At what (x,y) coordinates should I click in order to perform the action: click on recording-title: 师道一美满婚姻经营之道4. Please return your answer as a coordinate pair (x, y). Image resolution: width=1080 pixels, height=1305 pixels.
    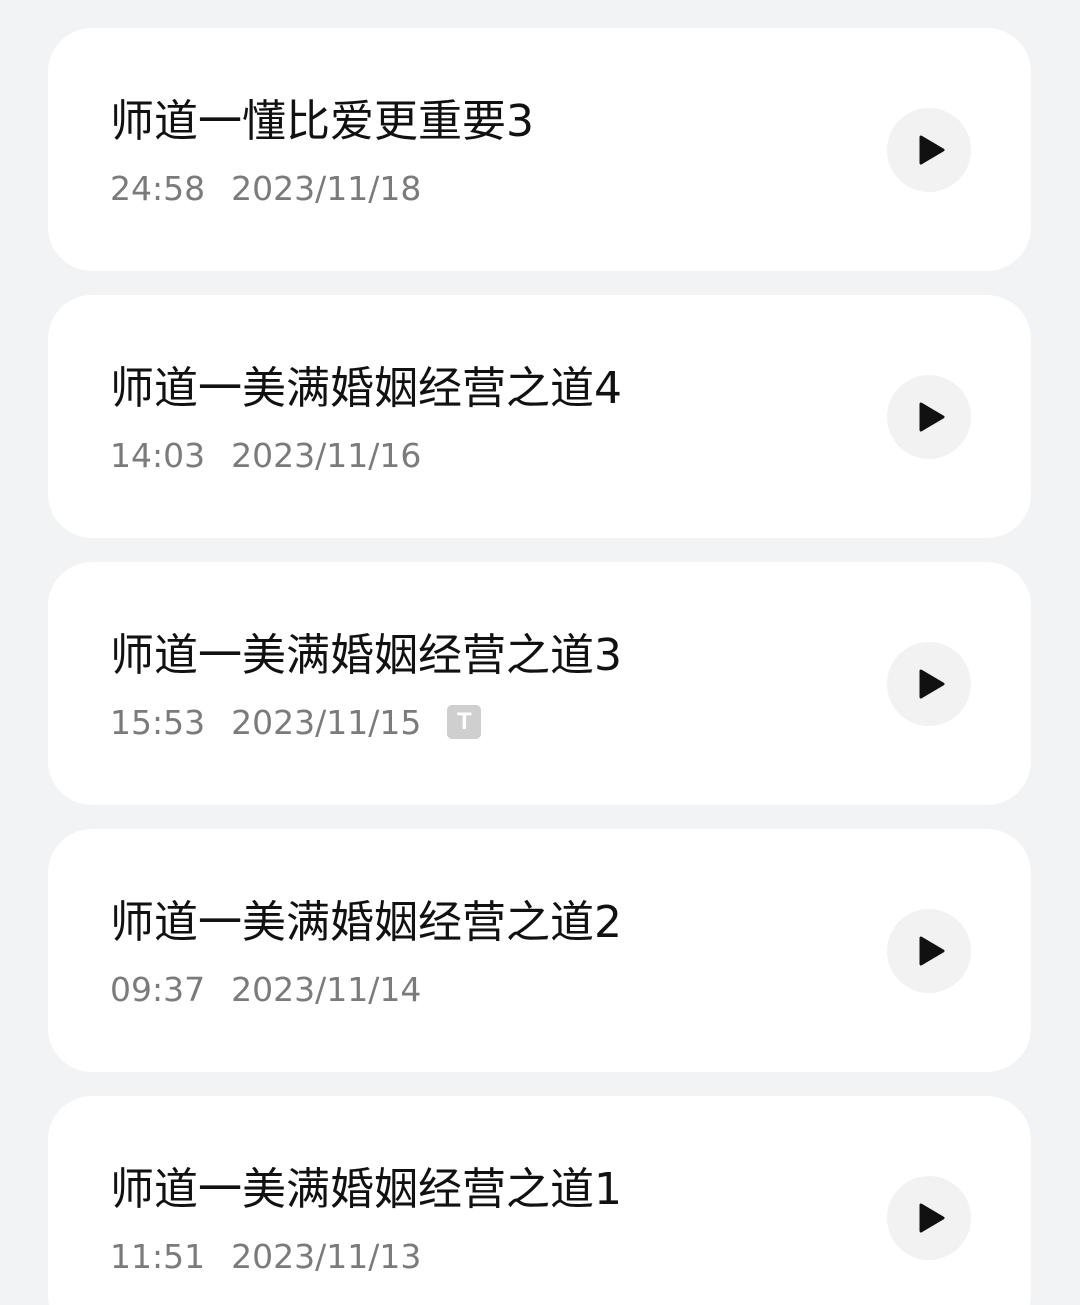
    Looking at the image, I should click on (366, 388).